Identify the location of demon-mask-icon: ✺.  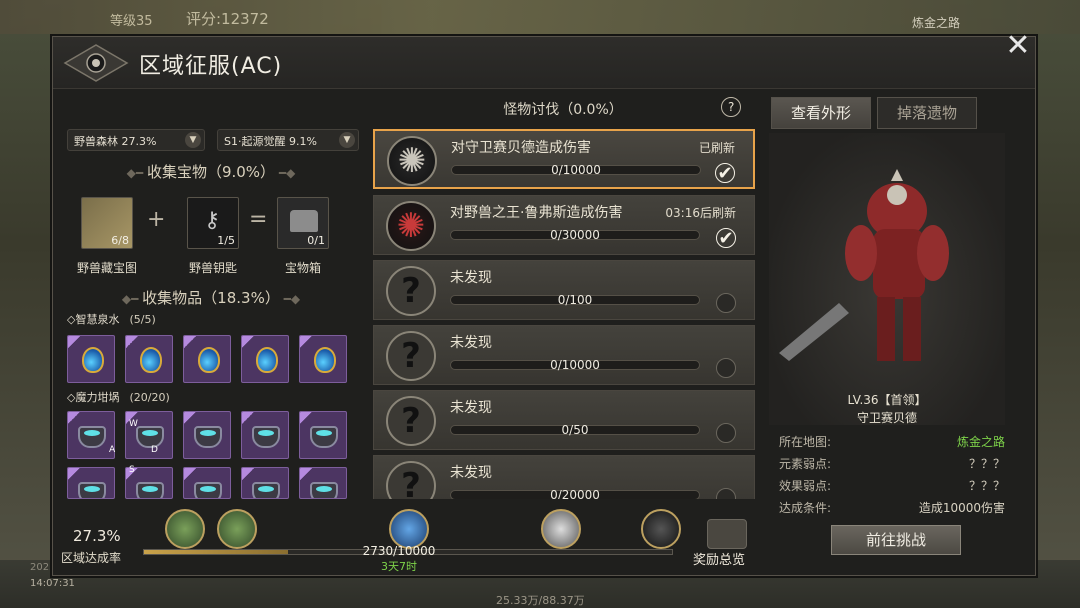
(412, 161).